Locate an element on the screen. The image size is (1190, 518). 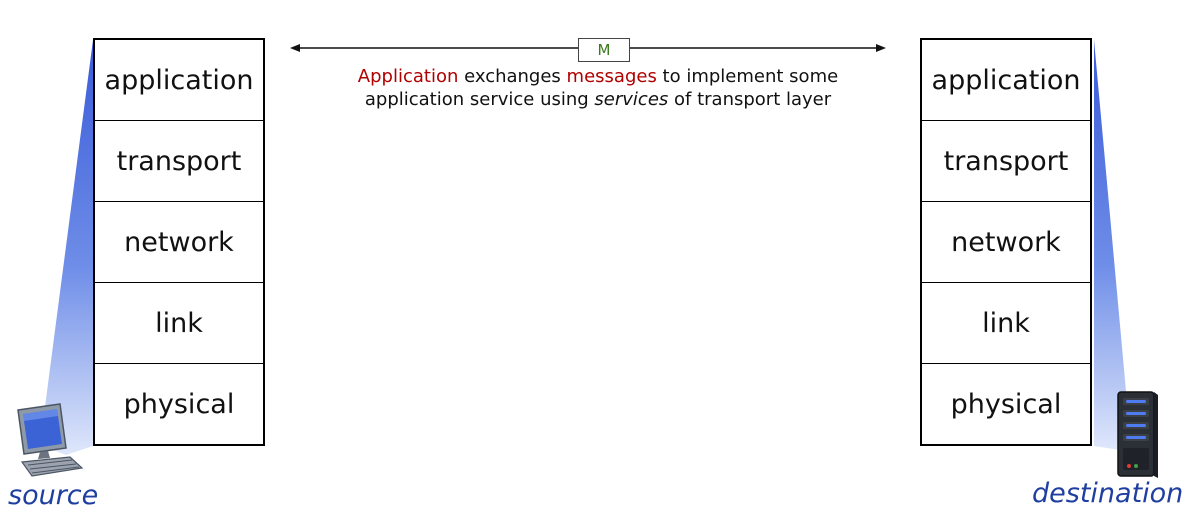
caption-text-a: exchanges is located at coordinates (512, 76).